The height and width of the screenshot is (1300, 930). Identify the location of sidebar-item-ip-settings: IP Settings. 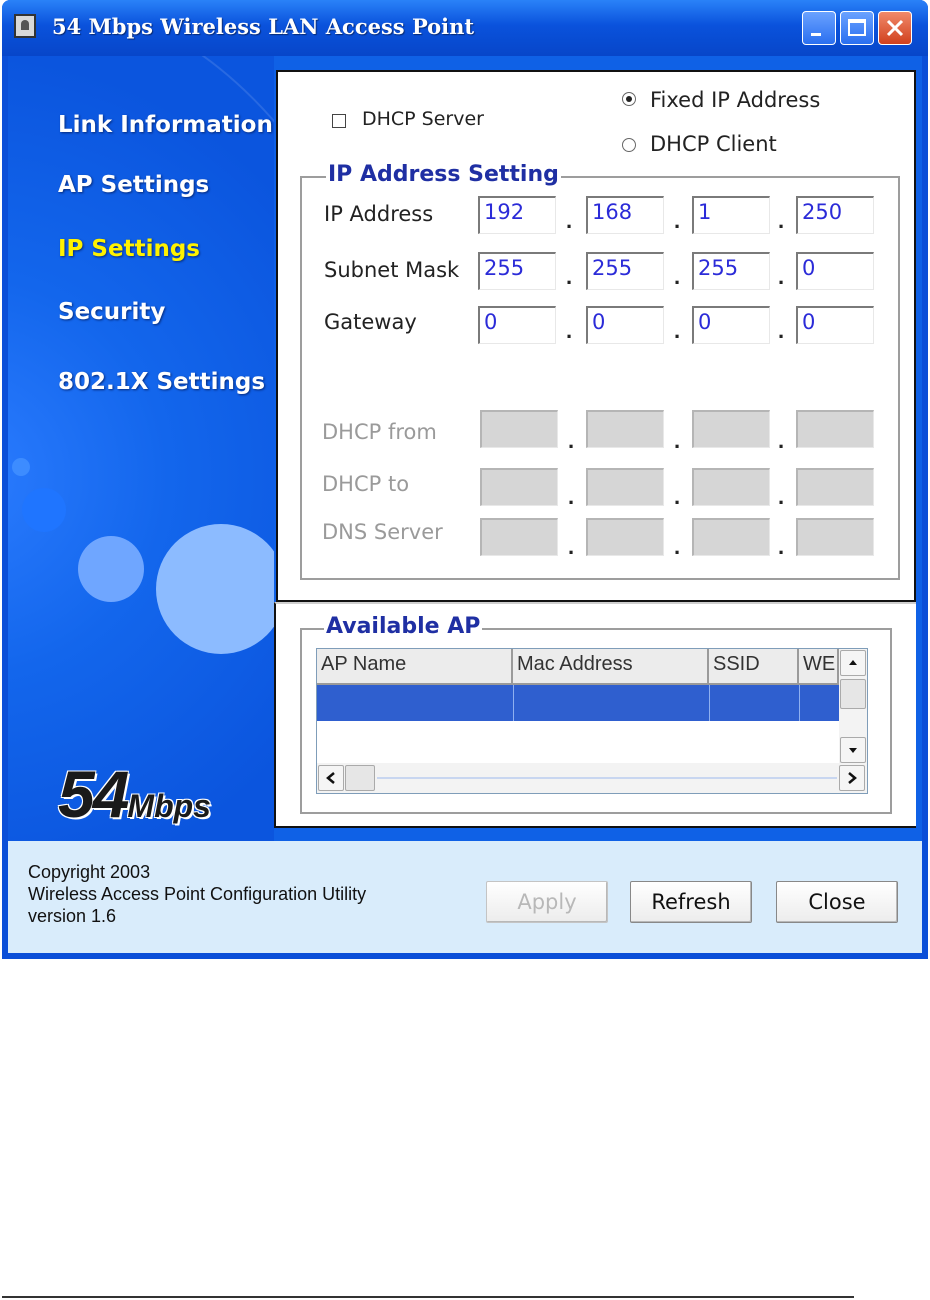
(129, 249).